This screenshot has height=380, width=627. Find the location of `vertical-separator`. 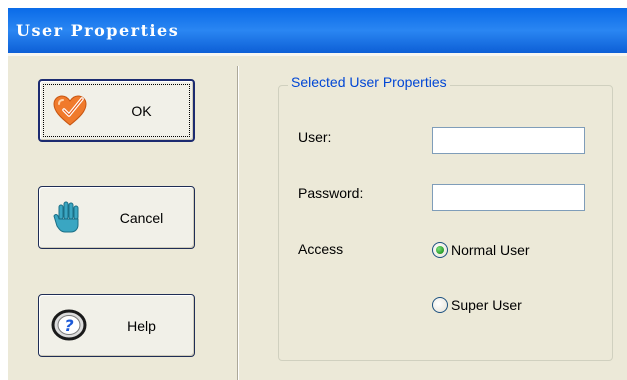

vertical-separator is located at coordinates (238, 223).